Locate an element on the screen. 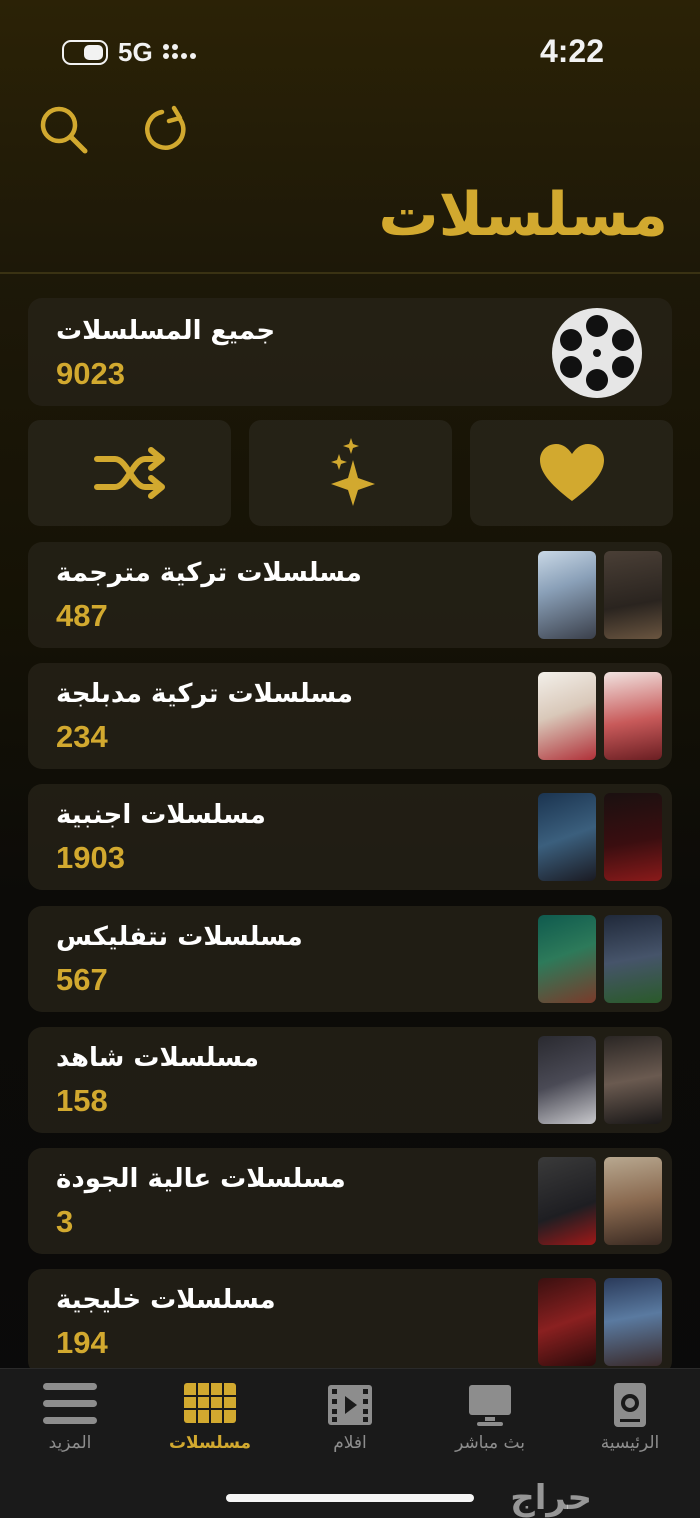  all-series-card: جميع المسلسلات 9023 is located at coordinates (350, 352).